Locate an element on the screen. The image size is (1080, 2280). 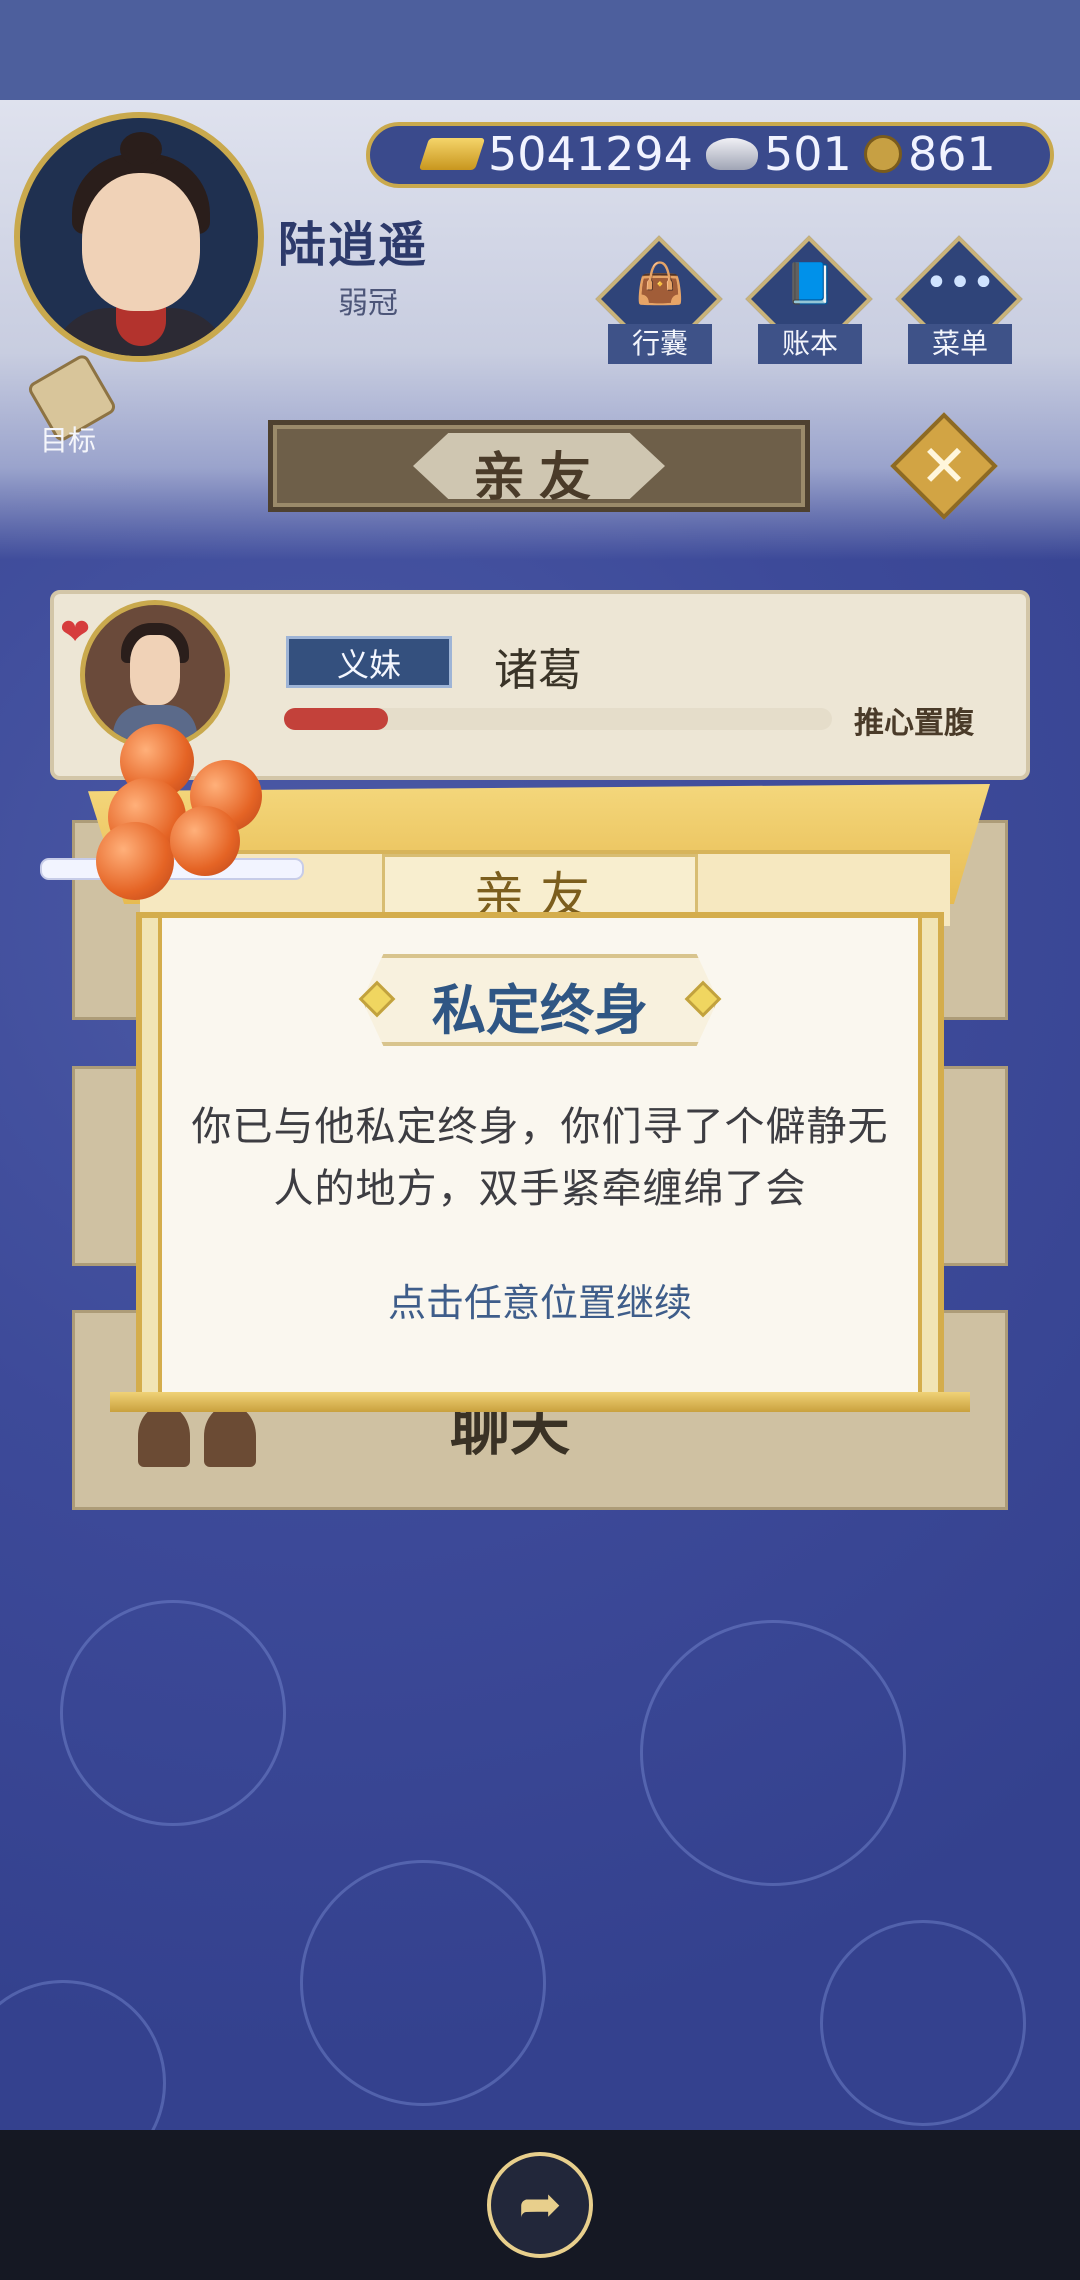
gold-resource: 5041294 is located at coordinates (555, 154).